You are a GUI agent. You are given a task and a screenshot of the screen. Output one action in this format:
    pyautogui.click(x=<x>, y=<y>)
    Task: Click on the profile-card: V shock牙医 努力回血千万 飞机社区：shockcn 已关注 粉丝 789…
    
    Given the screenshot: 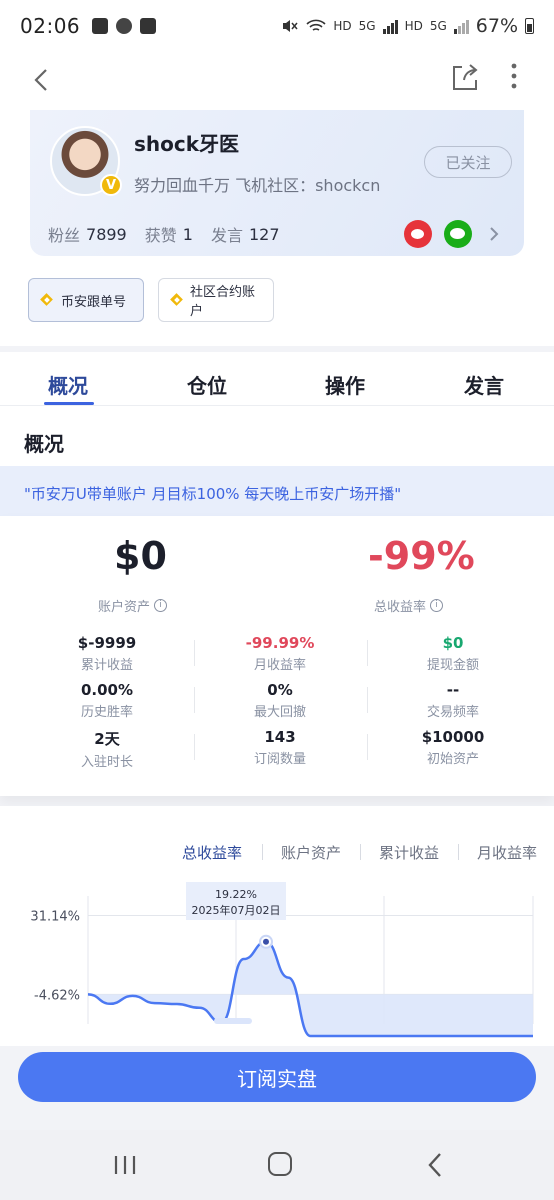 What is the action you would take?
    pyautogui.click(x=277, y=183)
    